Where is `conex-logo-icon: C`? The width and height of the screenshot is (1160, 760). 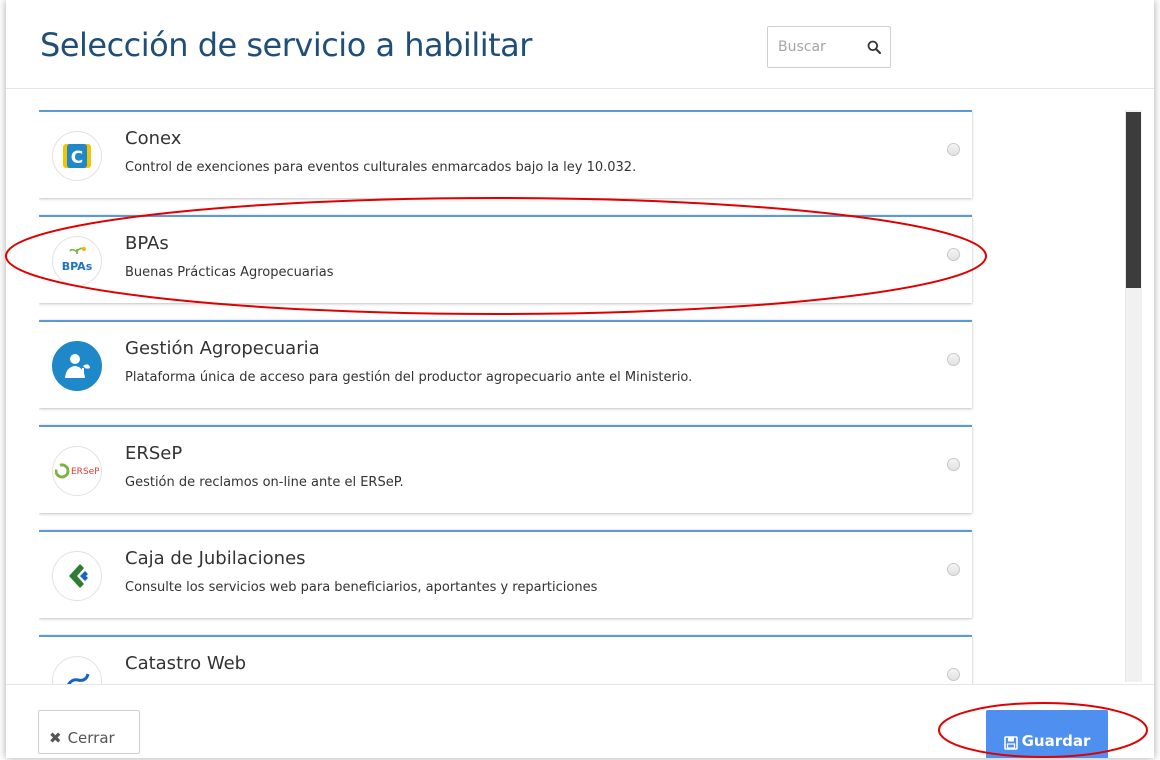 conex-logo-icon: C is located at coordinates (77, 156).